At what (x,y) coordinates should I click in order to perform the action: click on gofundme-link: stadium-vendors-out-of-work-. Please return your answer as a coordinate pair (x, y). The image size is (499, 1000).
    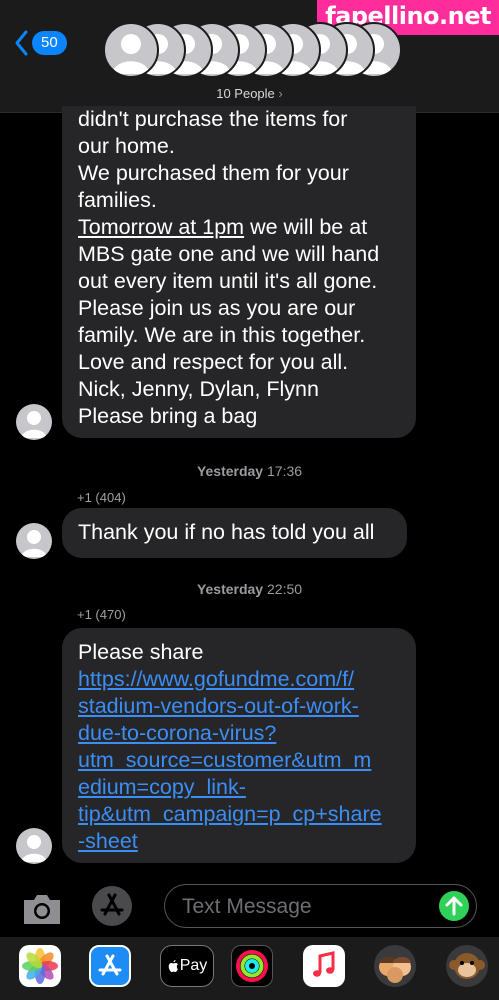
    Looking at the image, I should click on (239, 706).